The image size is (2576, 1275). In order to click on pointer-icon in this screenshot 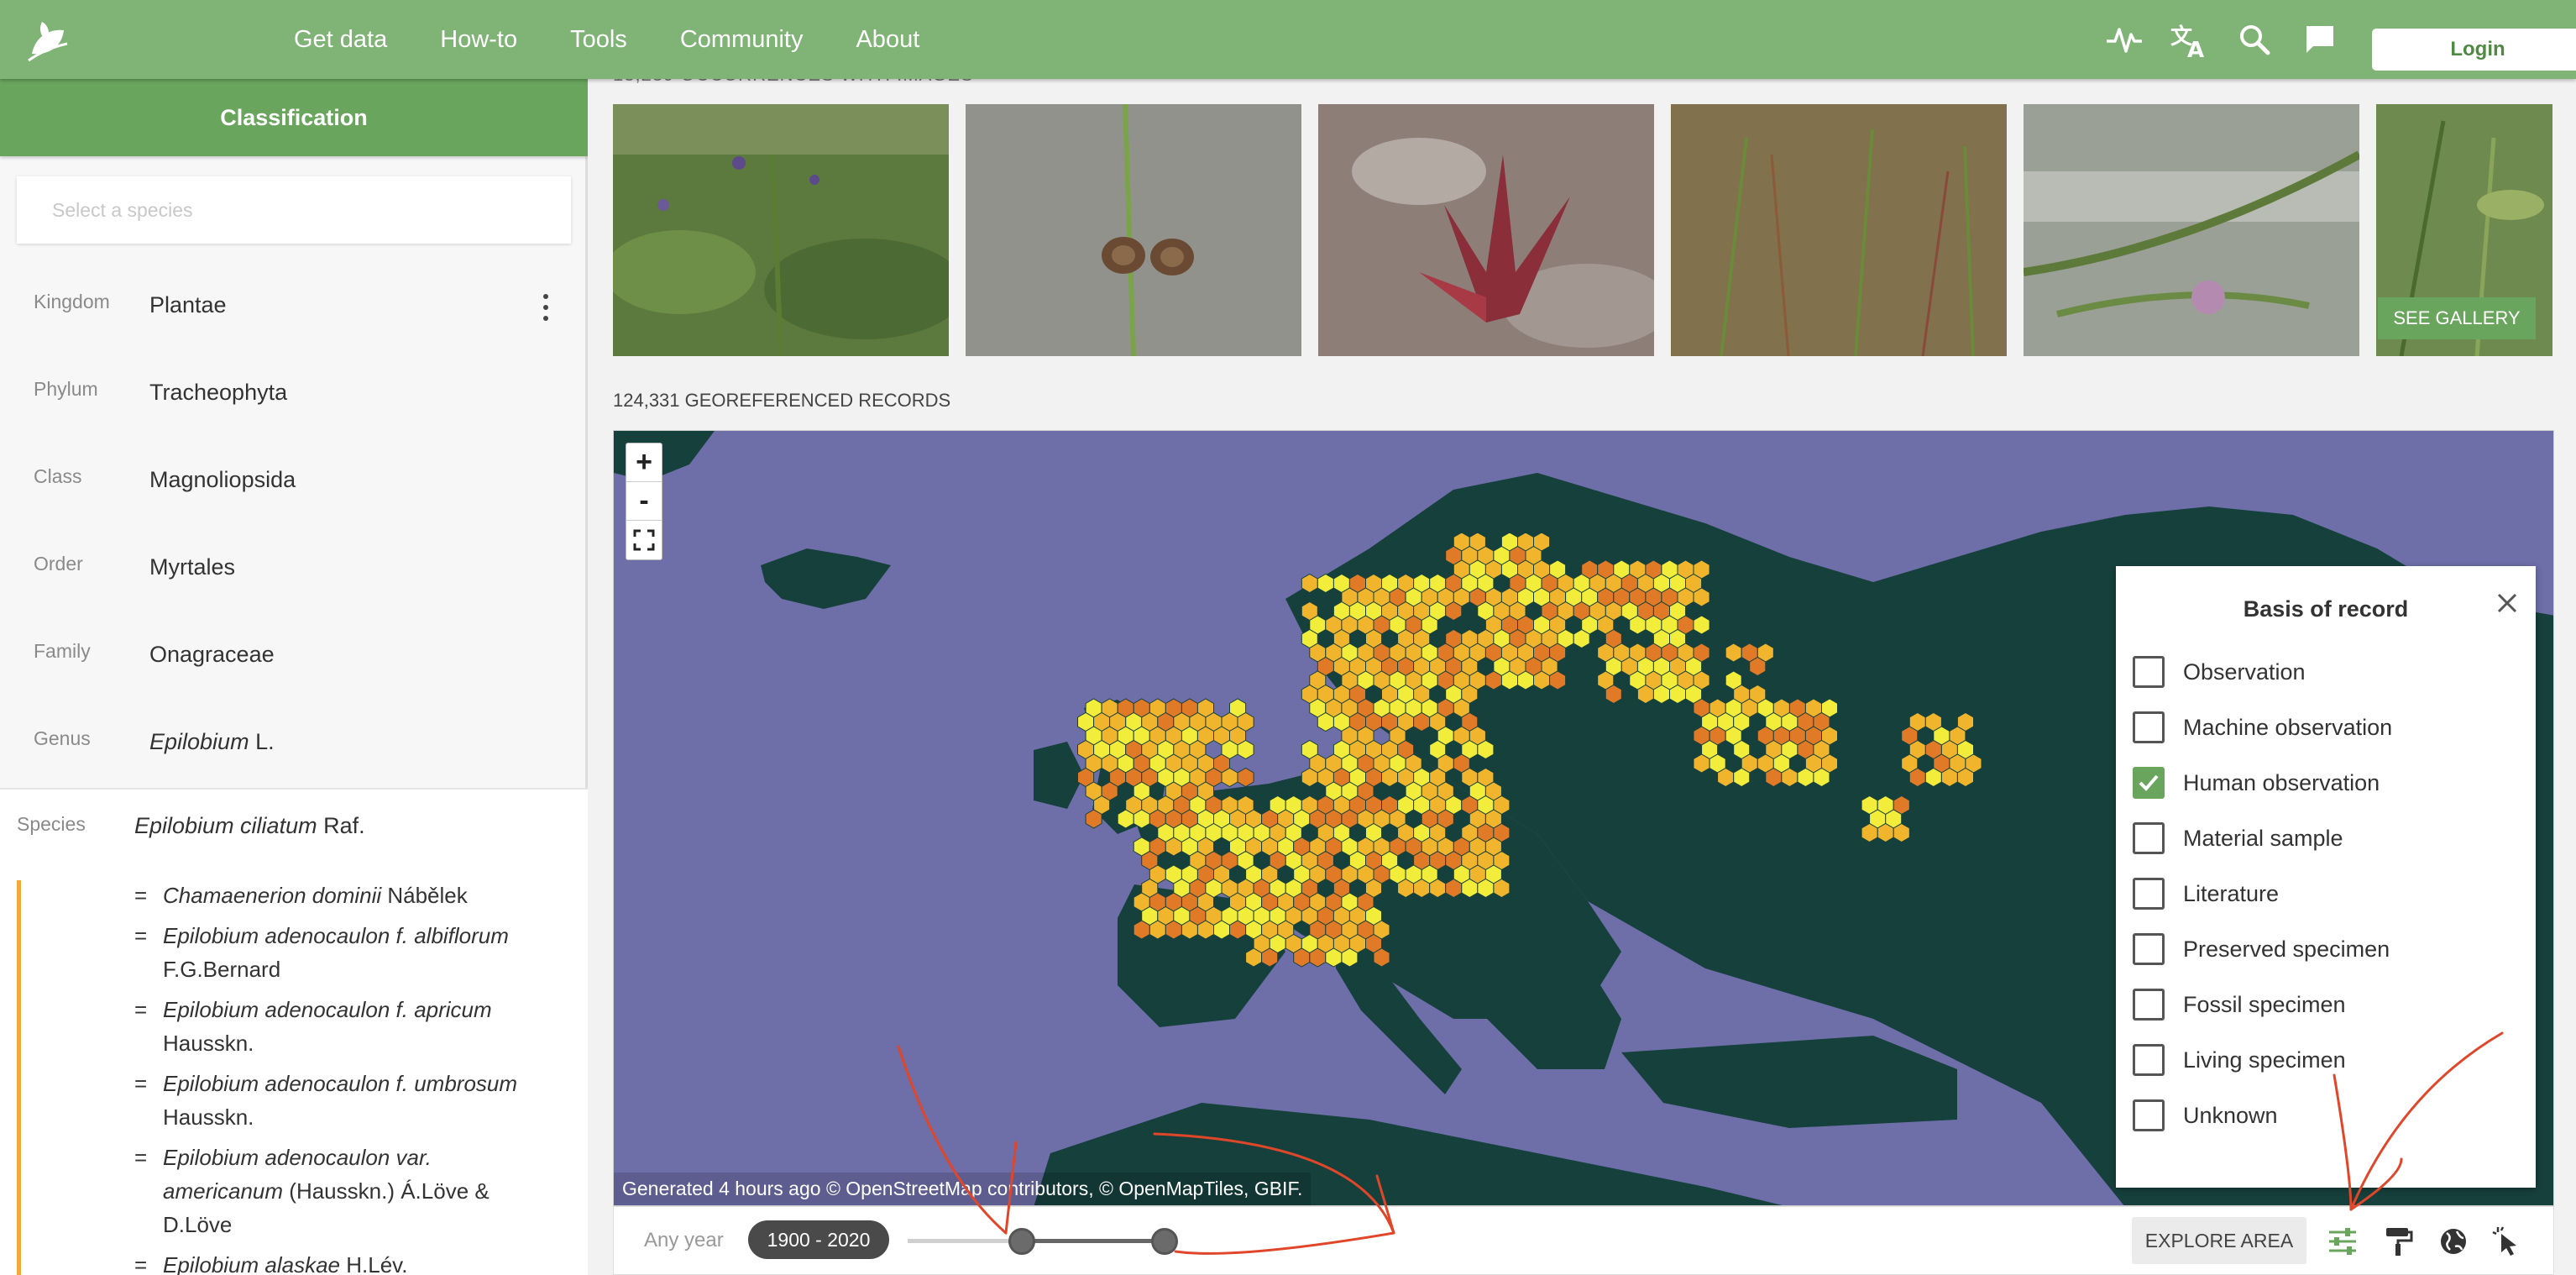, I will do `click(2507, 1241)`.